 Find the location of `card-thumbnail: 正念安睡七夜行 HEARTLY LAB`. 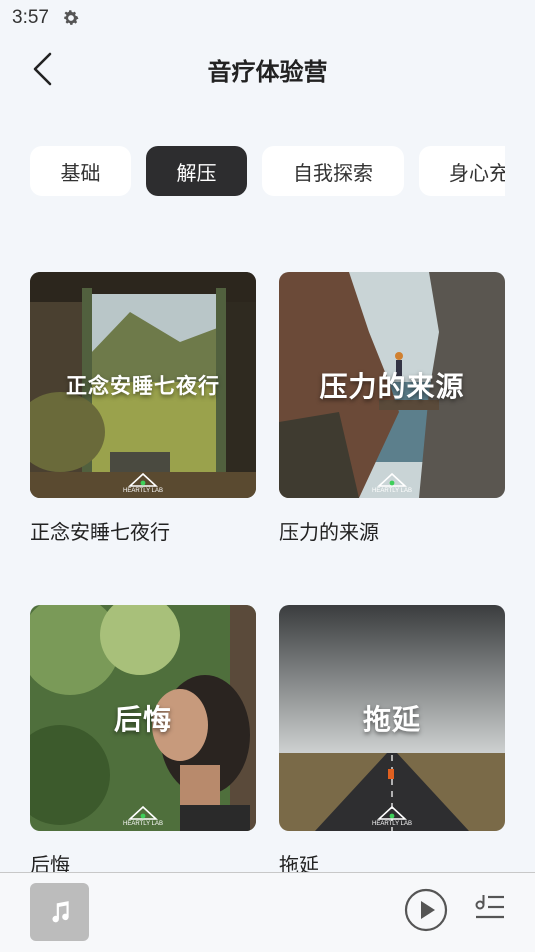

card-thumbnail: 正念安睡七夜行 HEARTLY LAB is located at coordinates (143, 385).